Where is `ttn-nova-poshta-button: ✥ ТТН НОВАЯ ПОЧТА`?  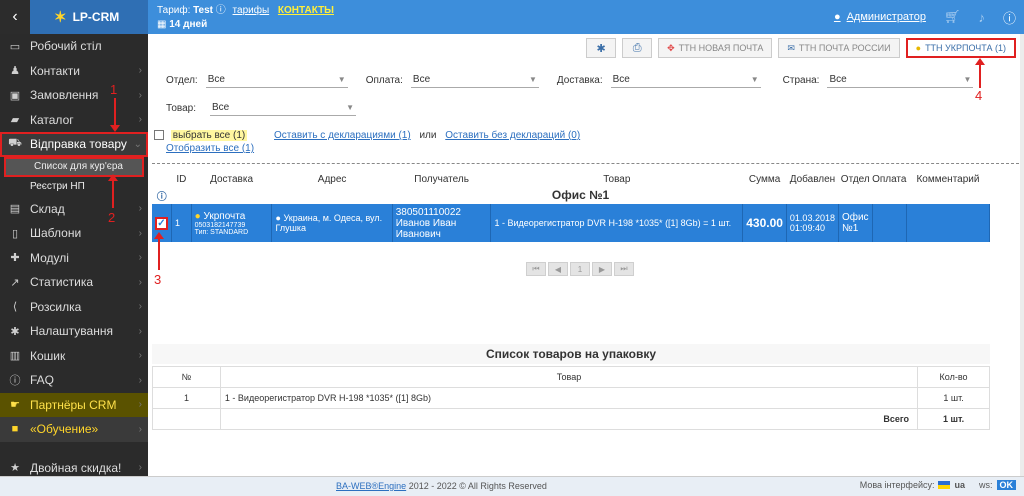 ttn-nova-poshta-button: ✥ ТТН НОВАЯ ПОЧТА is located at coordinates (715, 48).